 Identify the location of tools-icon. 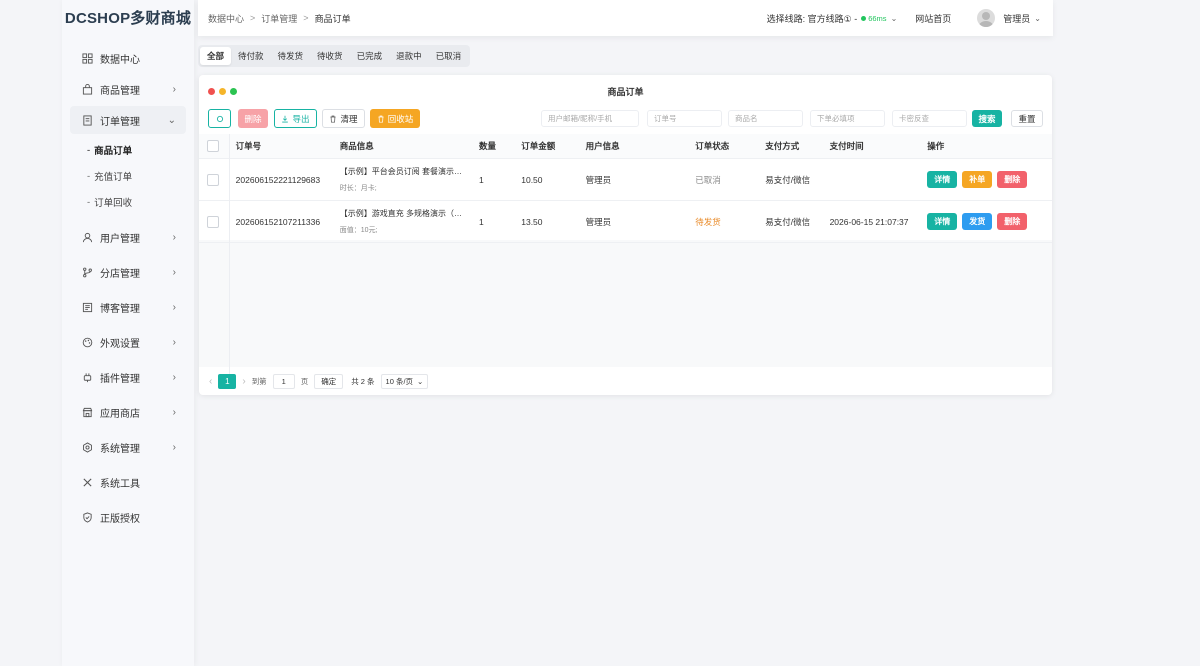
(87, 482).